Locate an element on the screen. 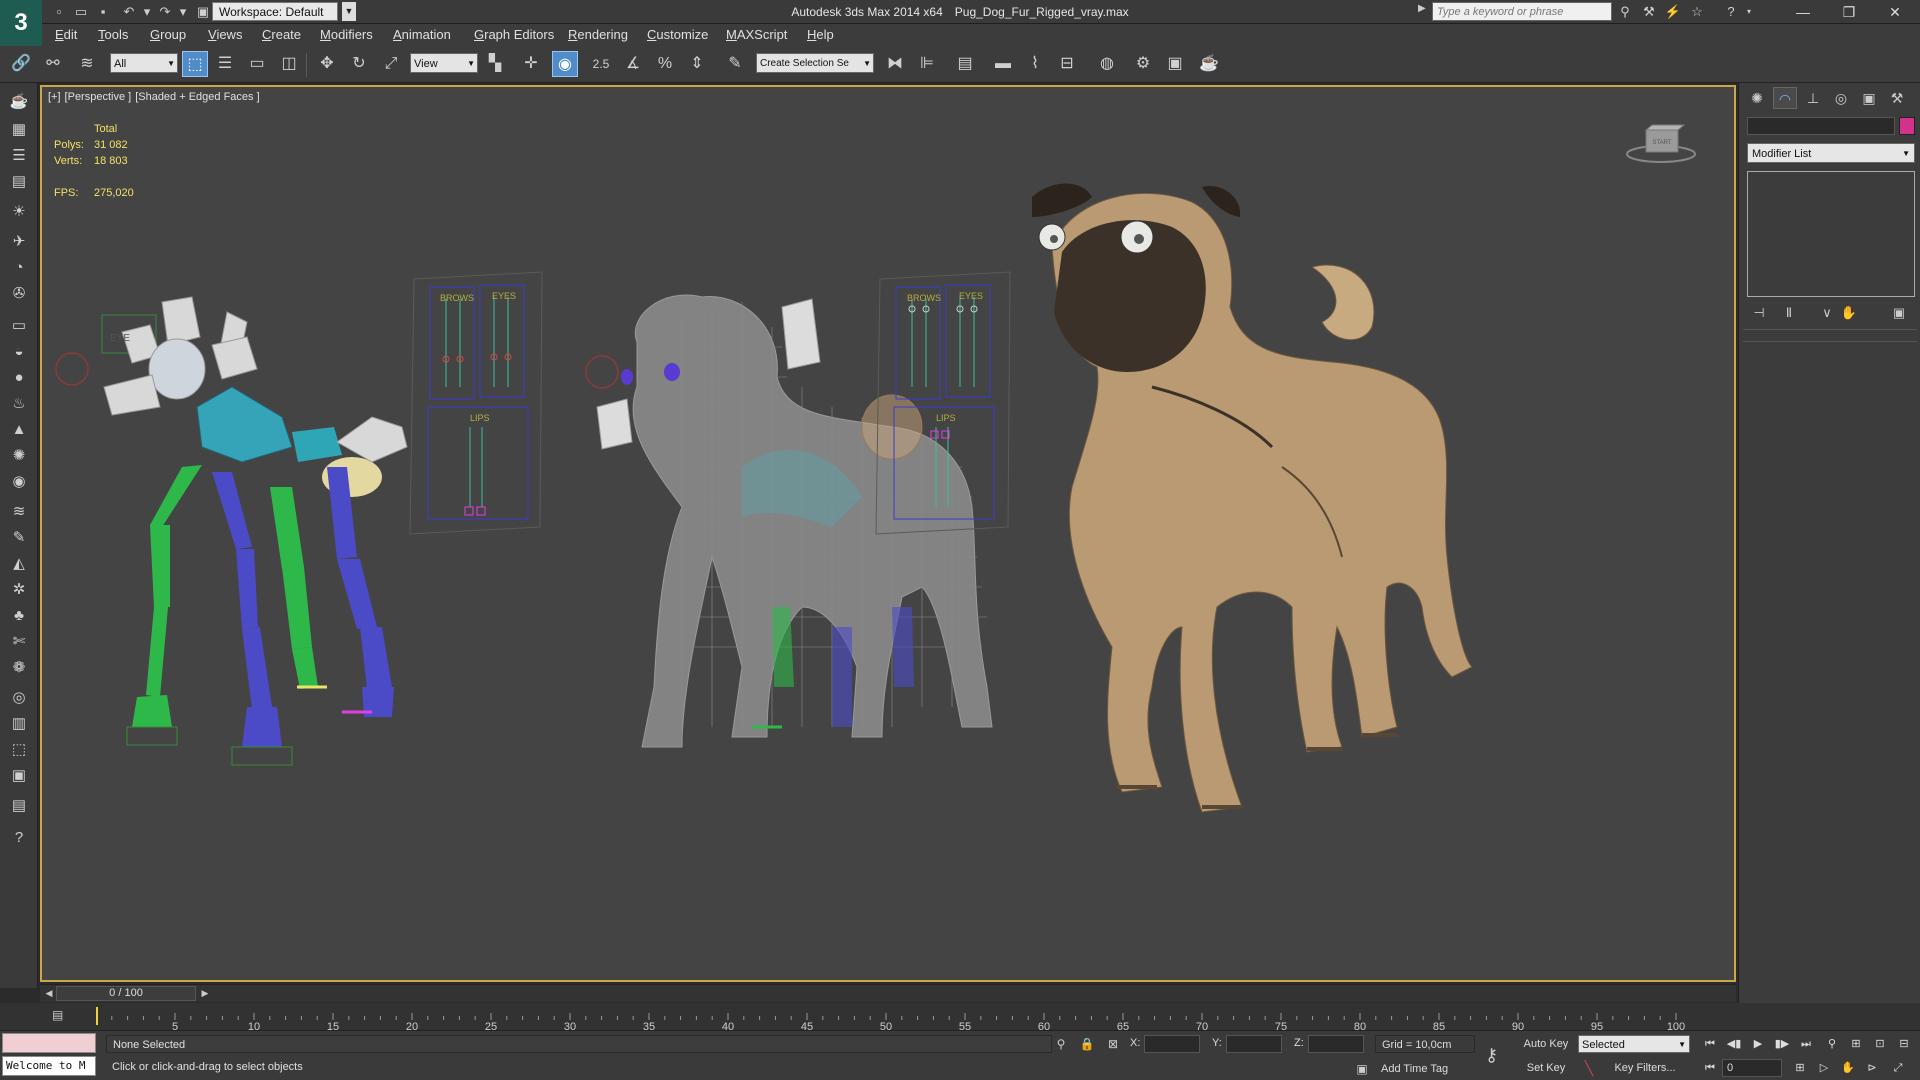 The height and width of the screenshot is (1080, 1920). object-name-field is located at coordinates (1821, 126).